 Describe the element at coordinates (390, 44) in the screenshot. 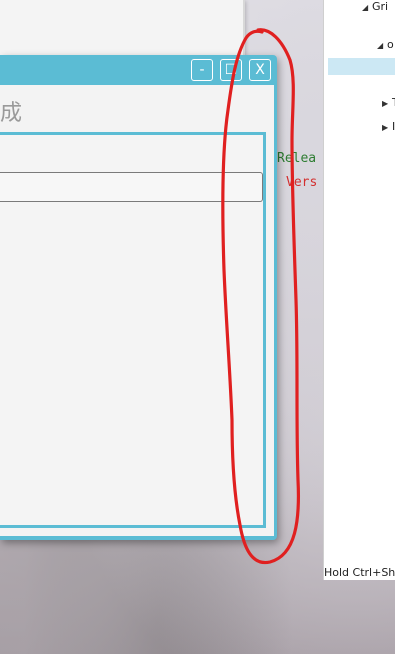

I see `tree-item-label: o` at that location.